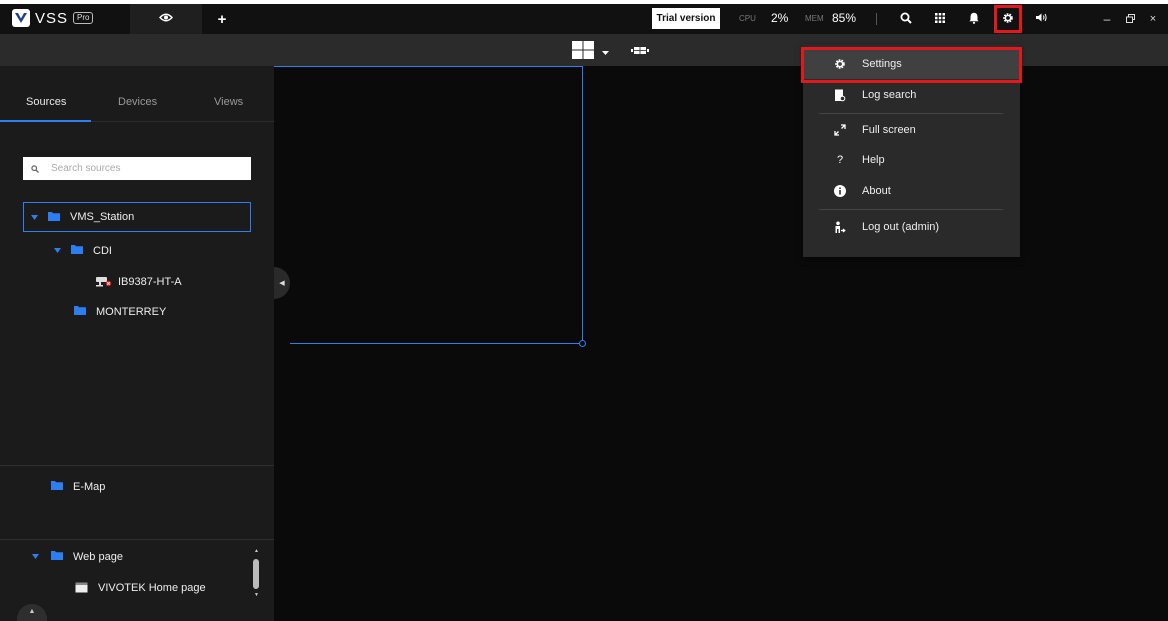 Image resolution: width=1168 pixels, height=621 pixels. What do you see at coordinates (137, 102) in the screenshot?
I see `tab-devices: Devices` at bounding box center [137, 102].